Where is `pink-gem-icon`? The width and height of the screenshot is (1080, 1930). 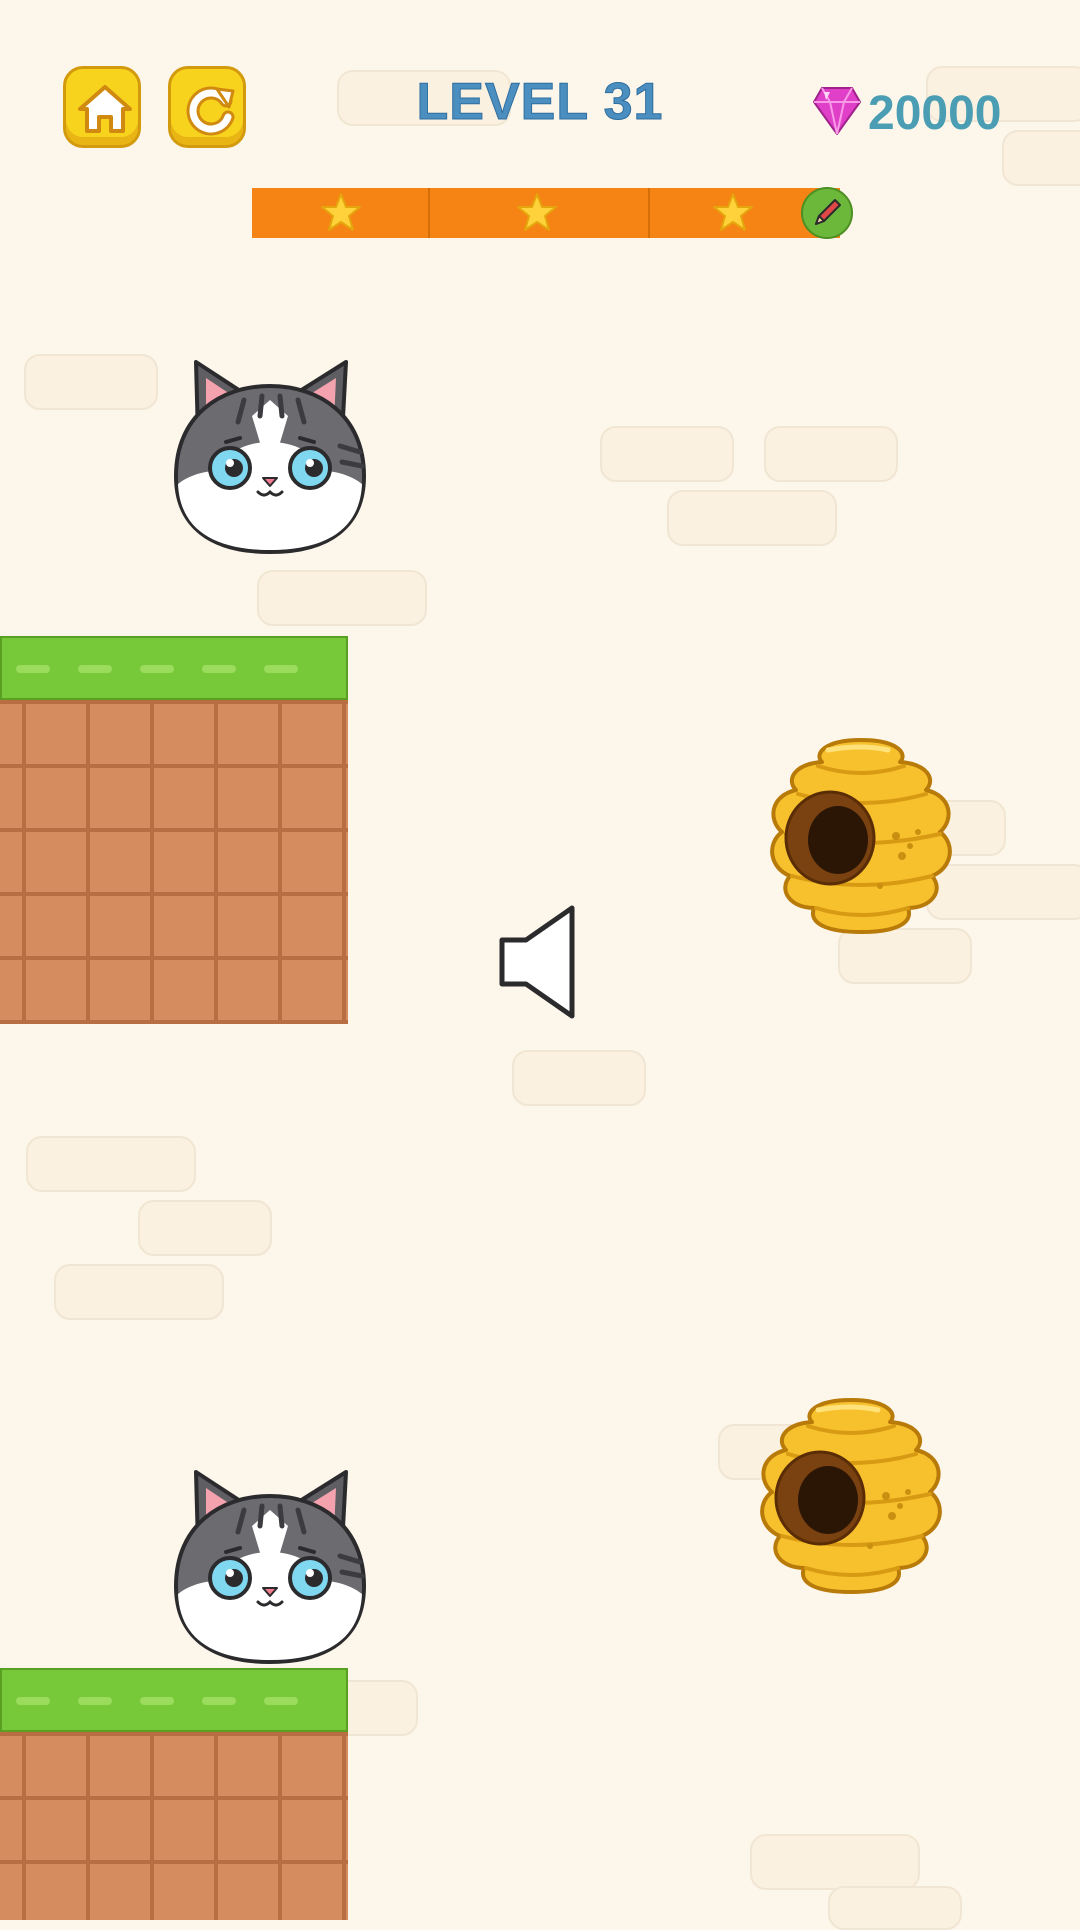 pink-gem-icon is located at coordinates (837, 111).